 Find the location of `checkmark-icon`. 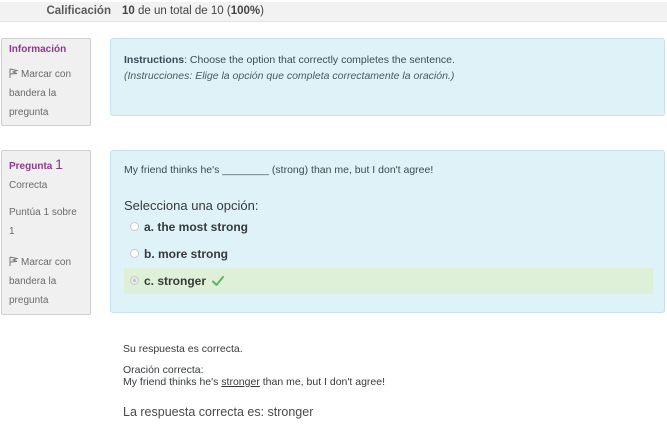

checkmark-icon is located at coordinates (218, 281).